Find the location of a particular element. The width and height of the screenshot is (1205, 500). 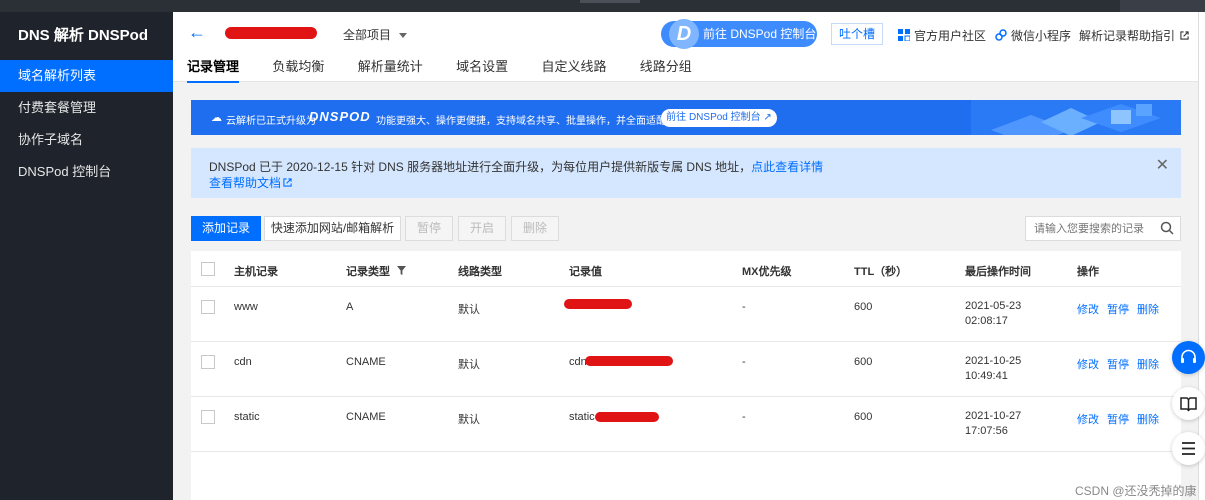

search-input is located at coordinates (1088, 228).